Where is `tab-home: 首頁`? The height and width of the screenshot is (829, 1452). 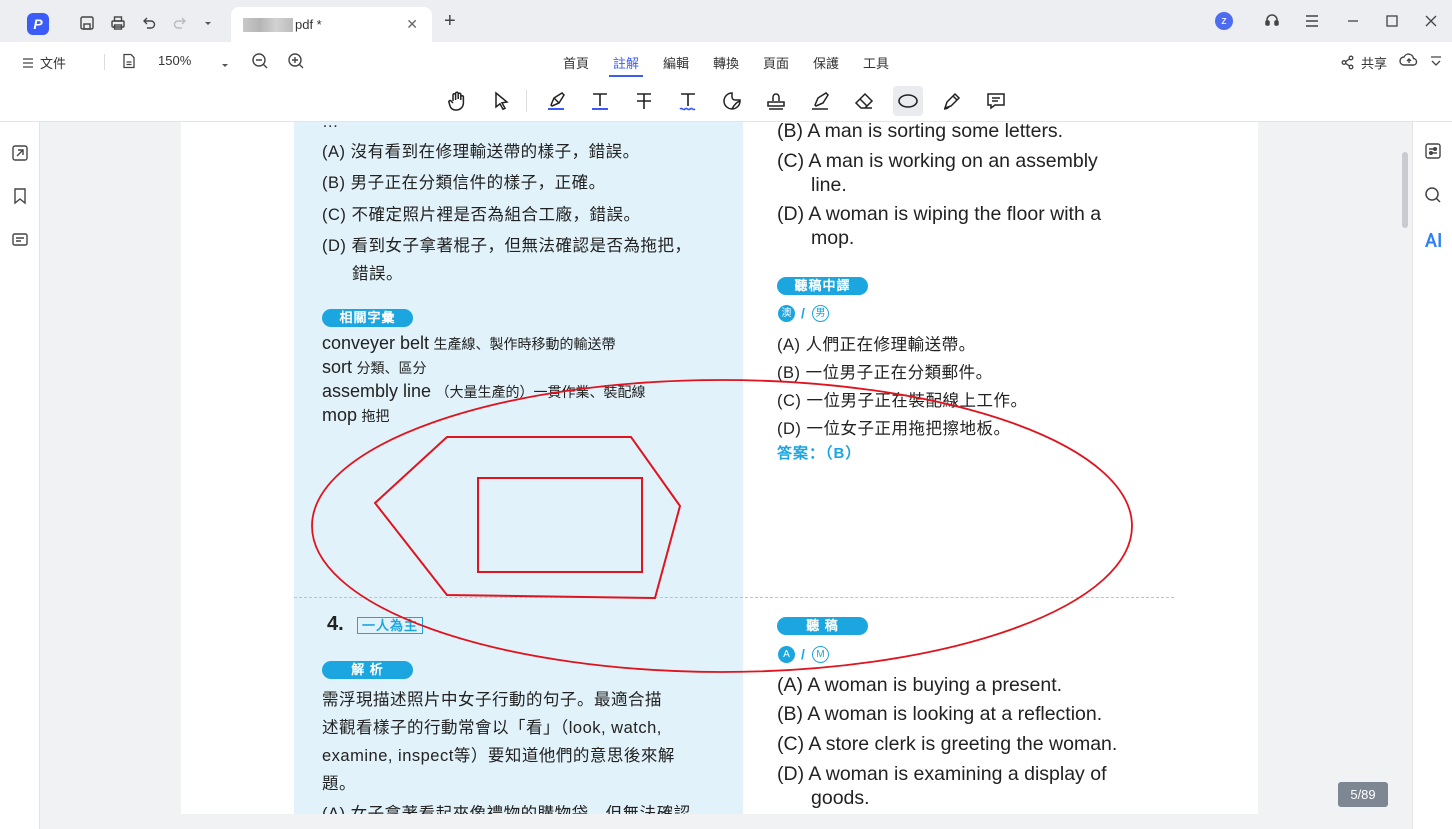 tab-home: 首頁 is located at coordinates (576, 62).